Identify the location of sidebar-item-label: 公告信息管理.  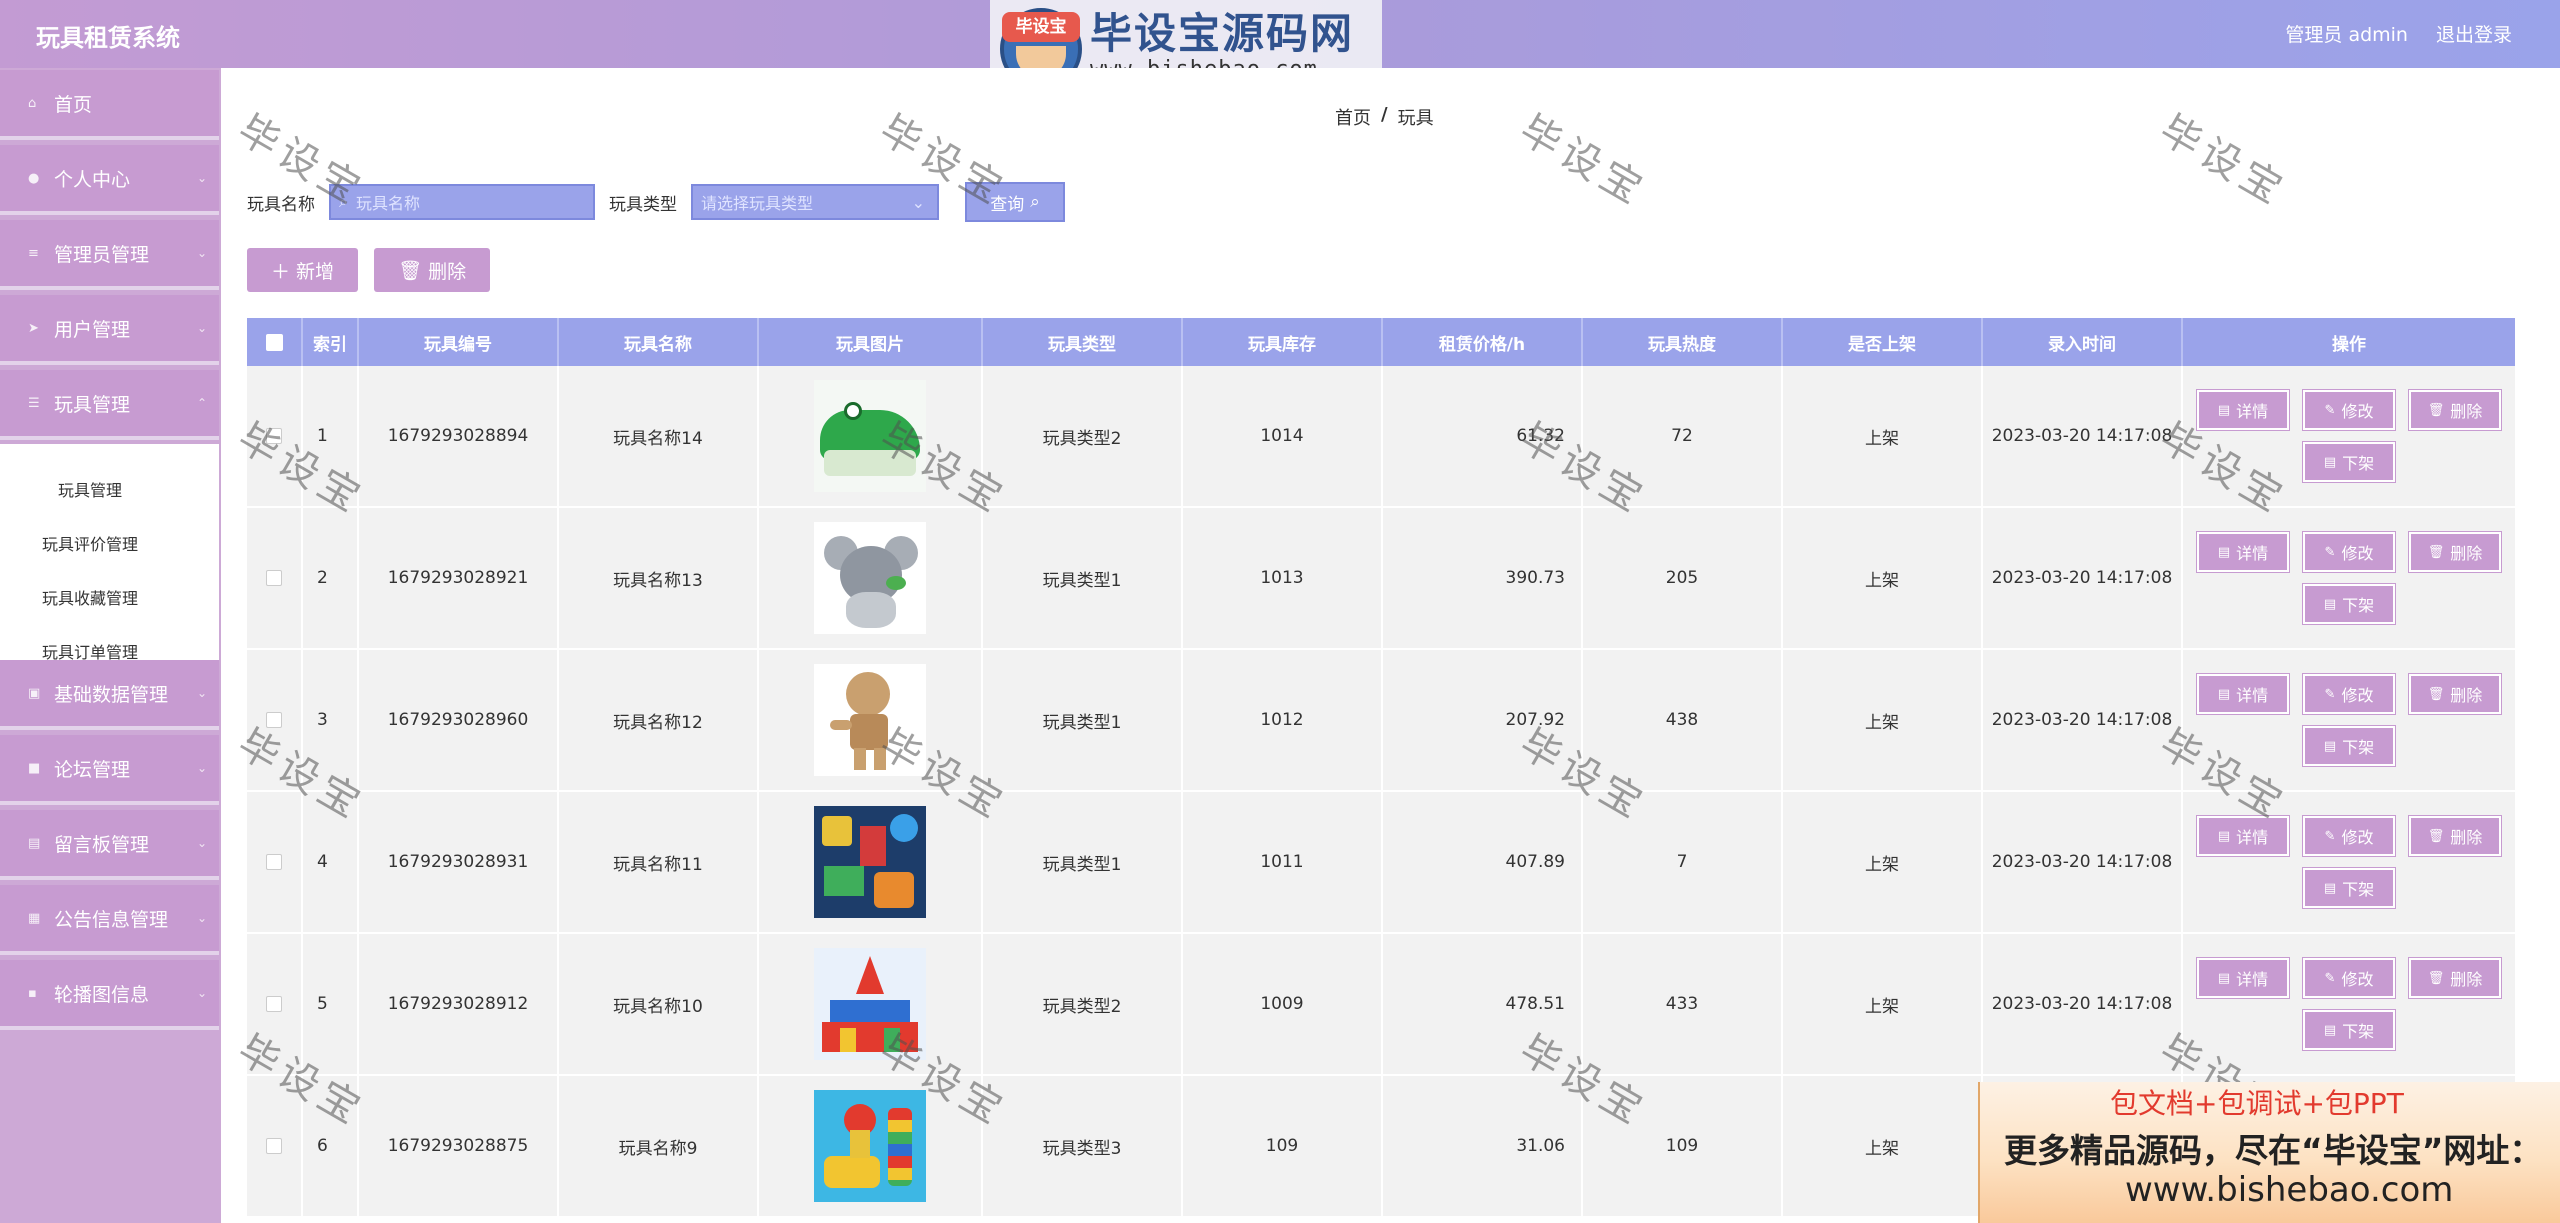
(111, 919).